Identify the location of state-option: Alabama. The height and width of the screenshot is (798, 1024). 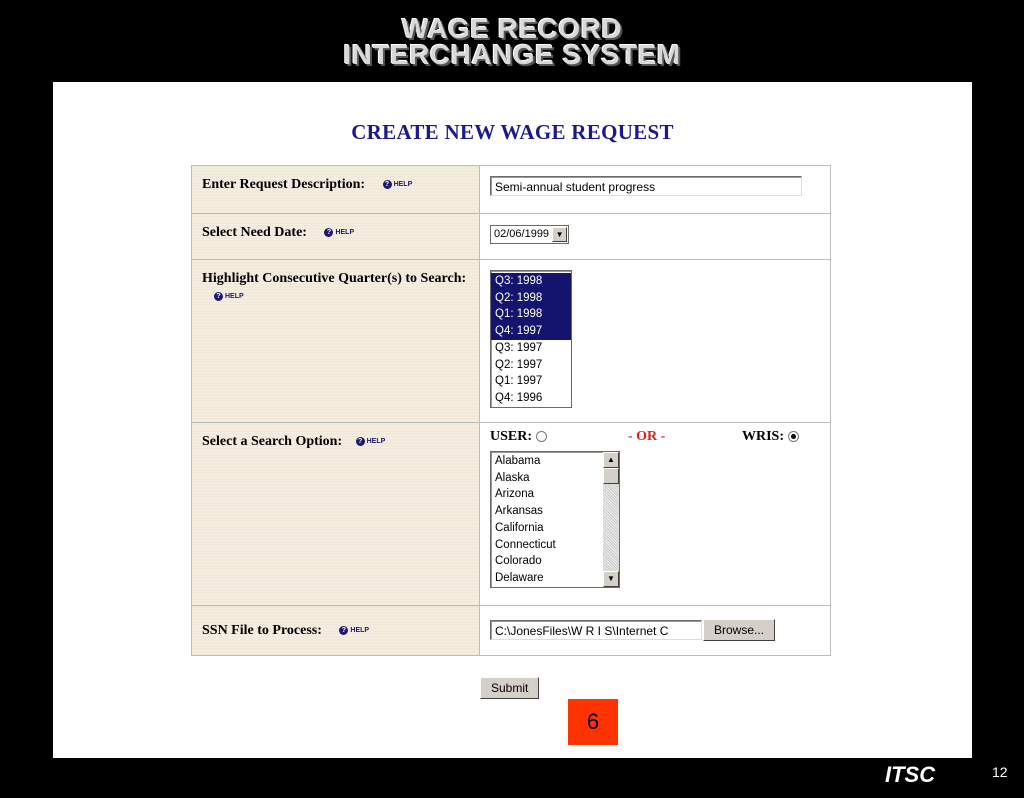
(555, 461).